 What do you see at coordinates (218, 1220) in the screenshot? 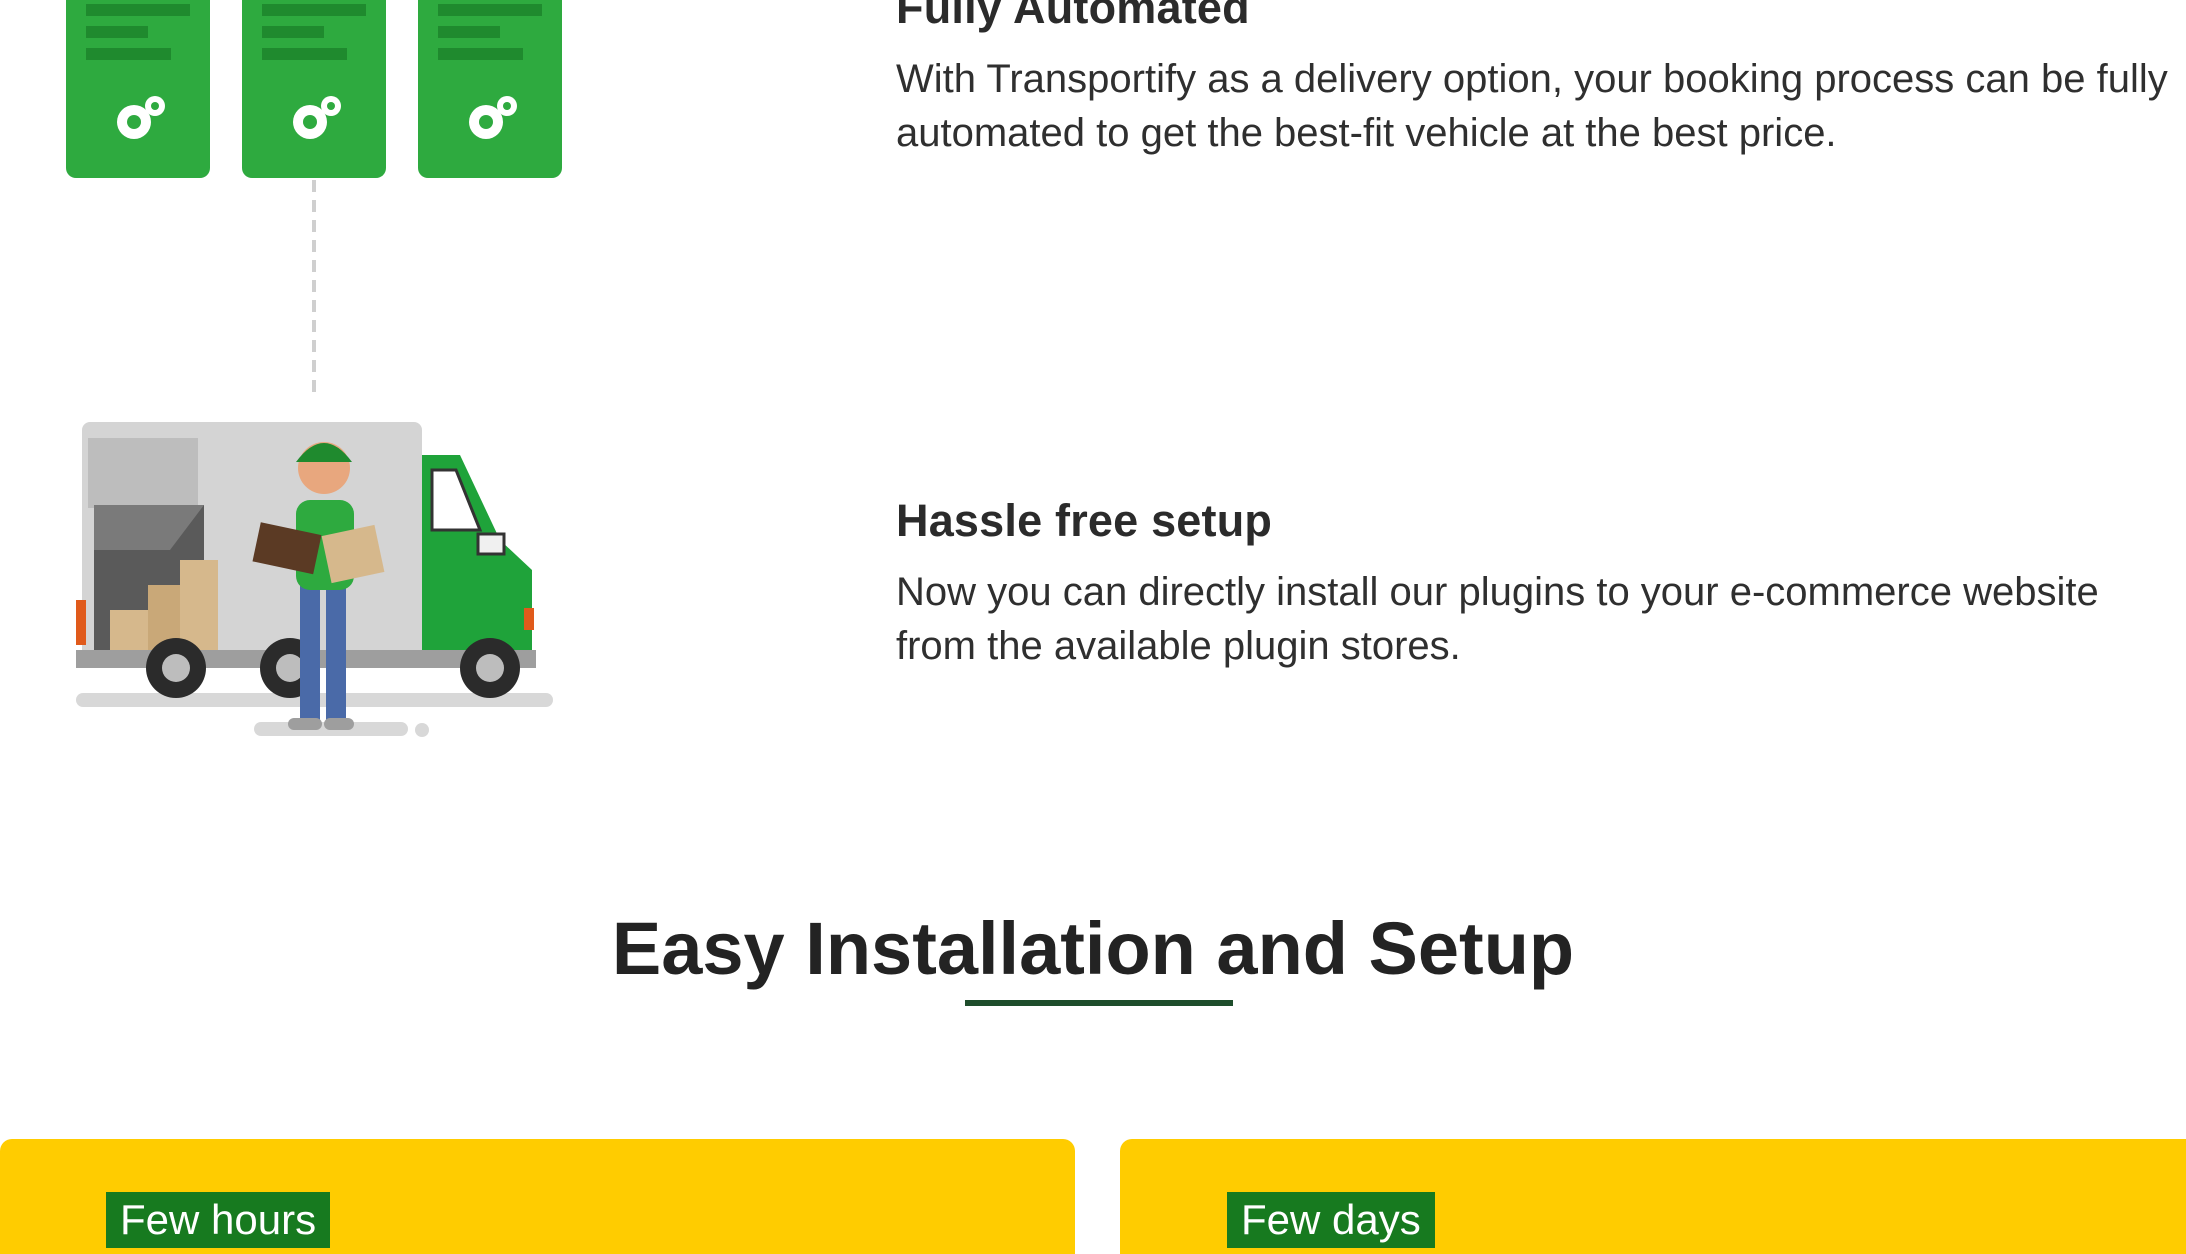
I see `duration-tag: Few hours` at bounding box center [218, 1220].